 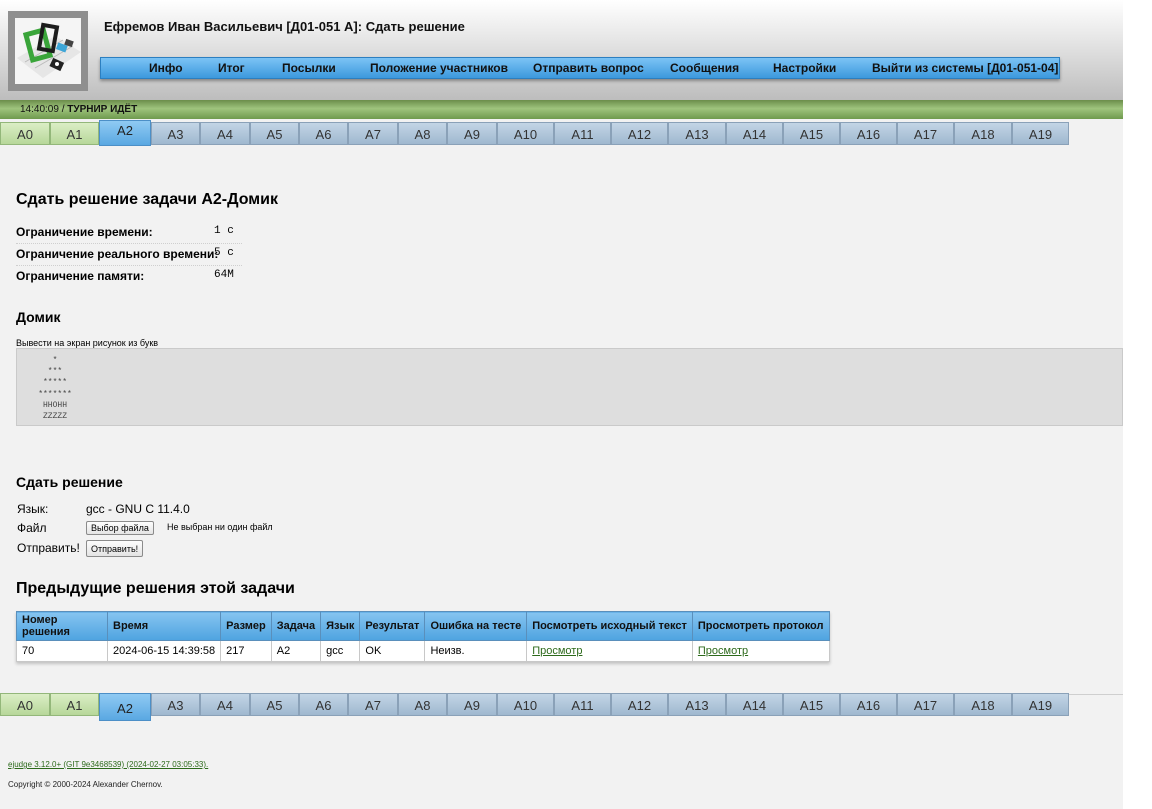 I want to click on example-line: ZZZZZ, so click(x=54, y=417).